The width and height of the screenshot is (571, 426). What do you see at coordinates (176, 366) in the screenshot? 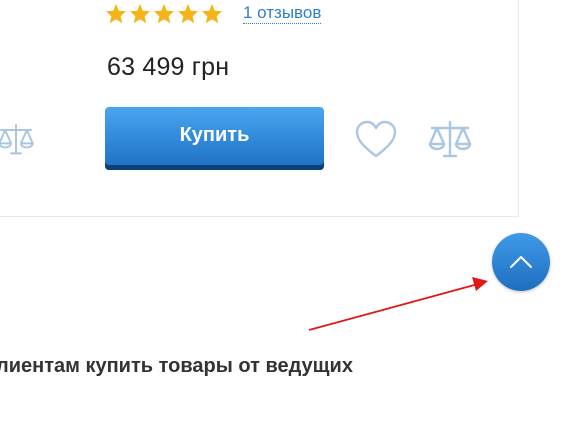
I see `seo-description: лиентам купить товары от ведущих` at bounding box center [176, 366].